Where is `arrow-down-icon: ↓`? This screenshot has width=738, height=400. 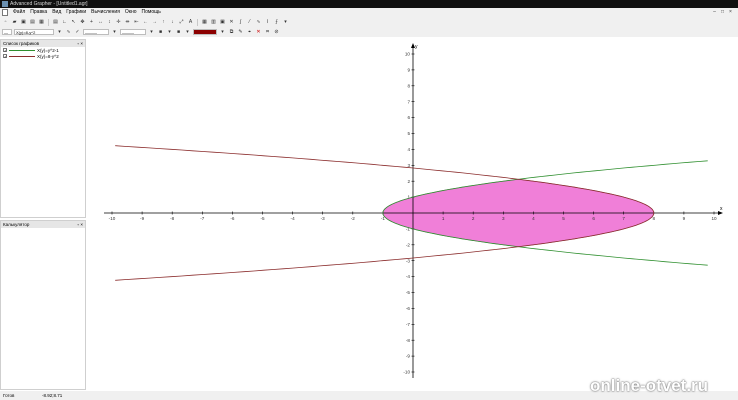
arrow-down-icon: ↓ is located at coordinates (172, 22).